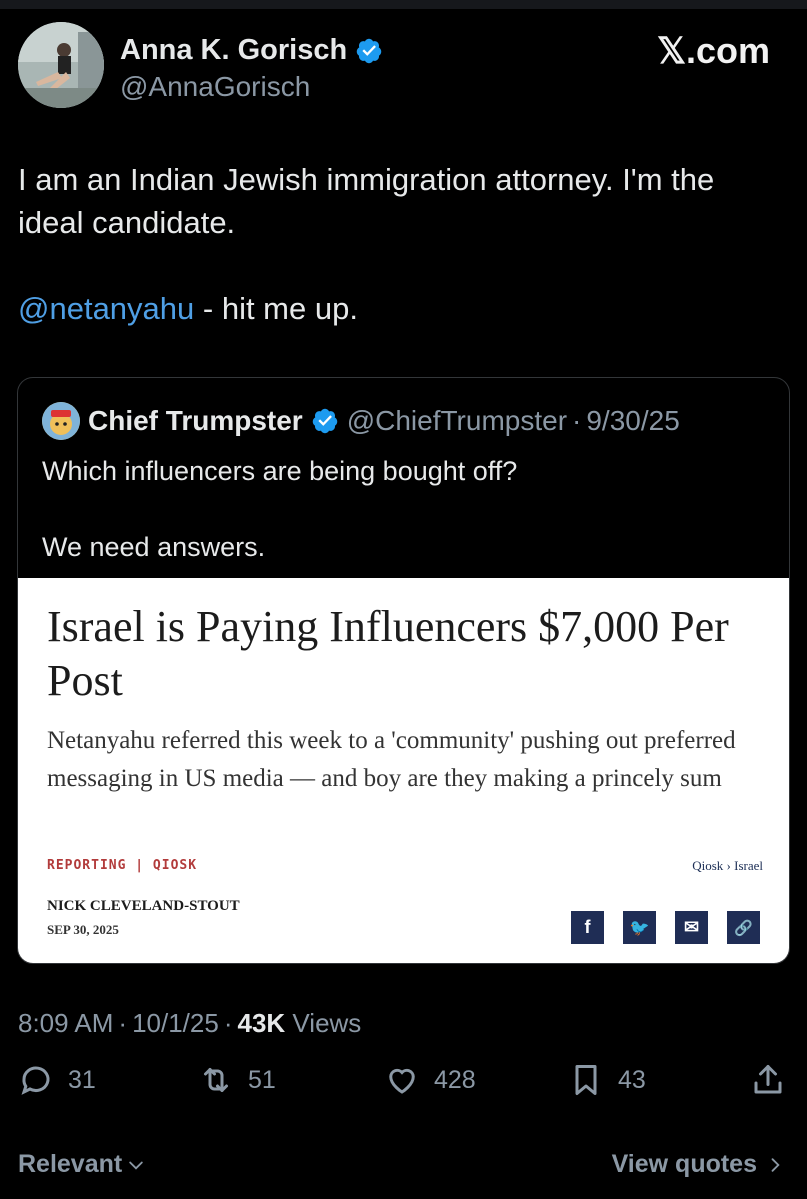 Image resolution: width=807 pixels, height=1199 pixels. I want to click on share-icon, so click(768, 1079).